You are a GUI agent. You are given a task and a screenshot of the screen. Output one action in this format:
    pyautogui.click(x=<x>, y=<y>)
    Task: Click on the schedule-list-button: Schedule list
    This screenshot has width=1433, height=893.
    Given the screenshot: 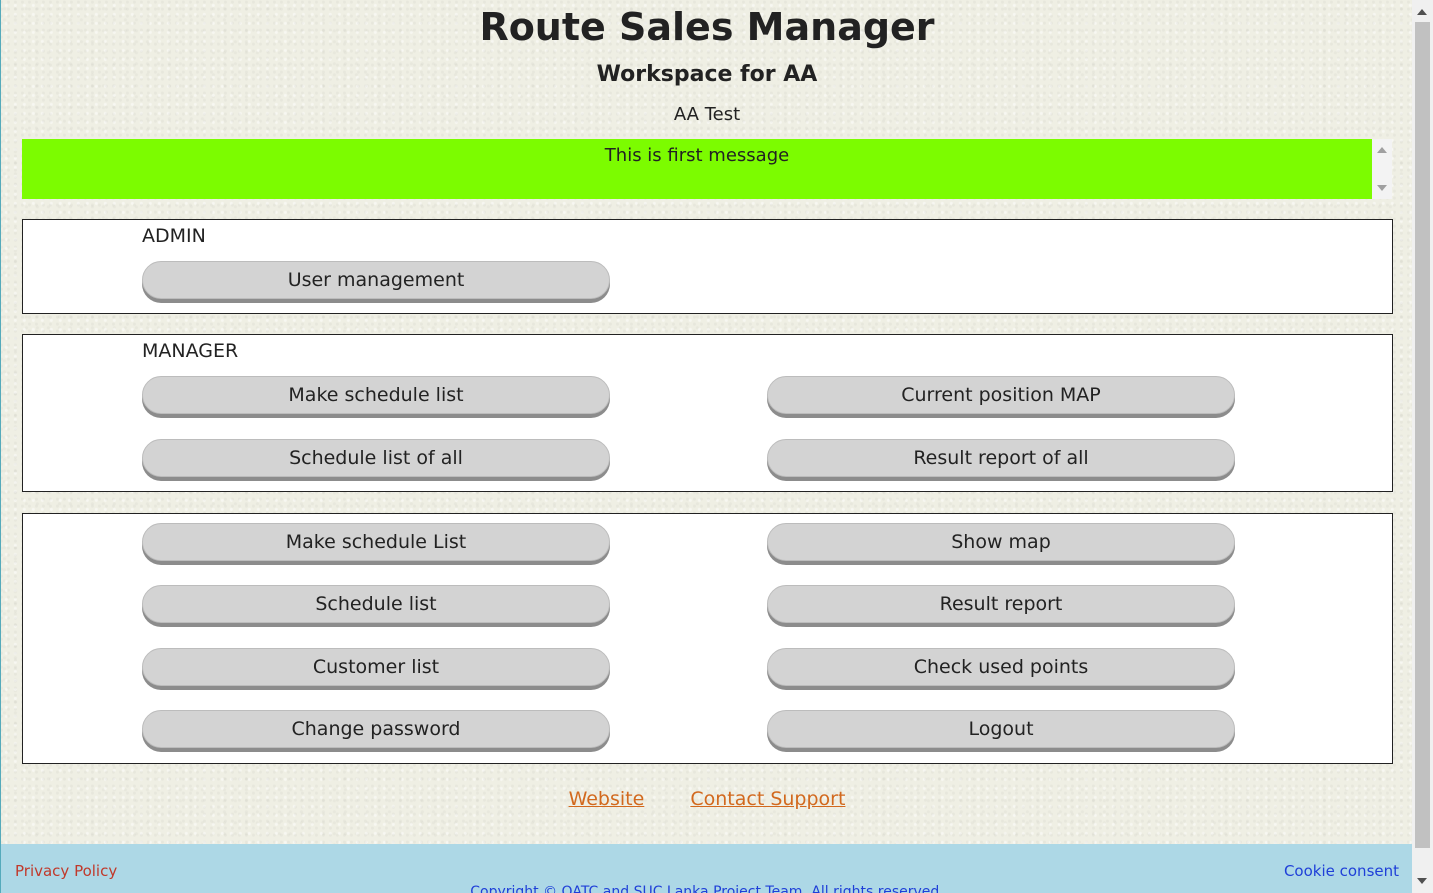 What is the action you would take?
    pyautogui.click(x=376, y=604)
    